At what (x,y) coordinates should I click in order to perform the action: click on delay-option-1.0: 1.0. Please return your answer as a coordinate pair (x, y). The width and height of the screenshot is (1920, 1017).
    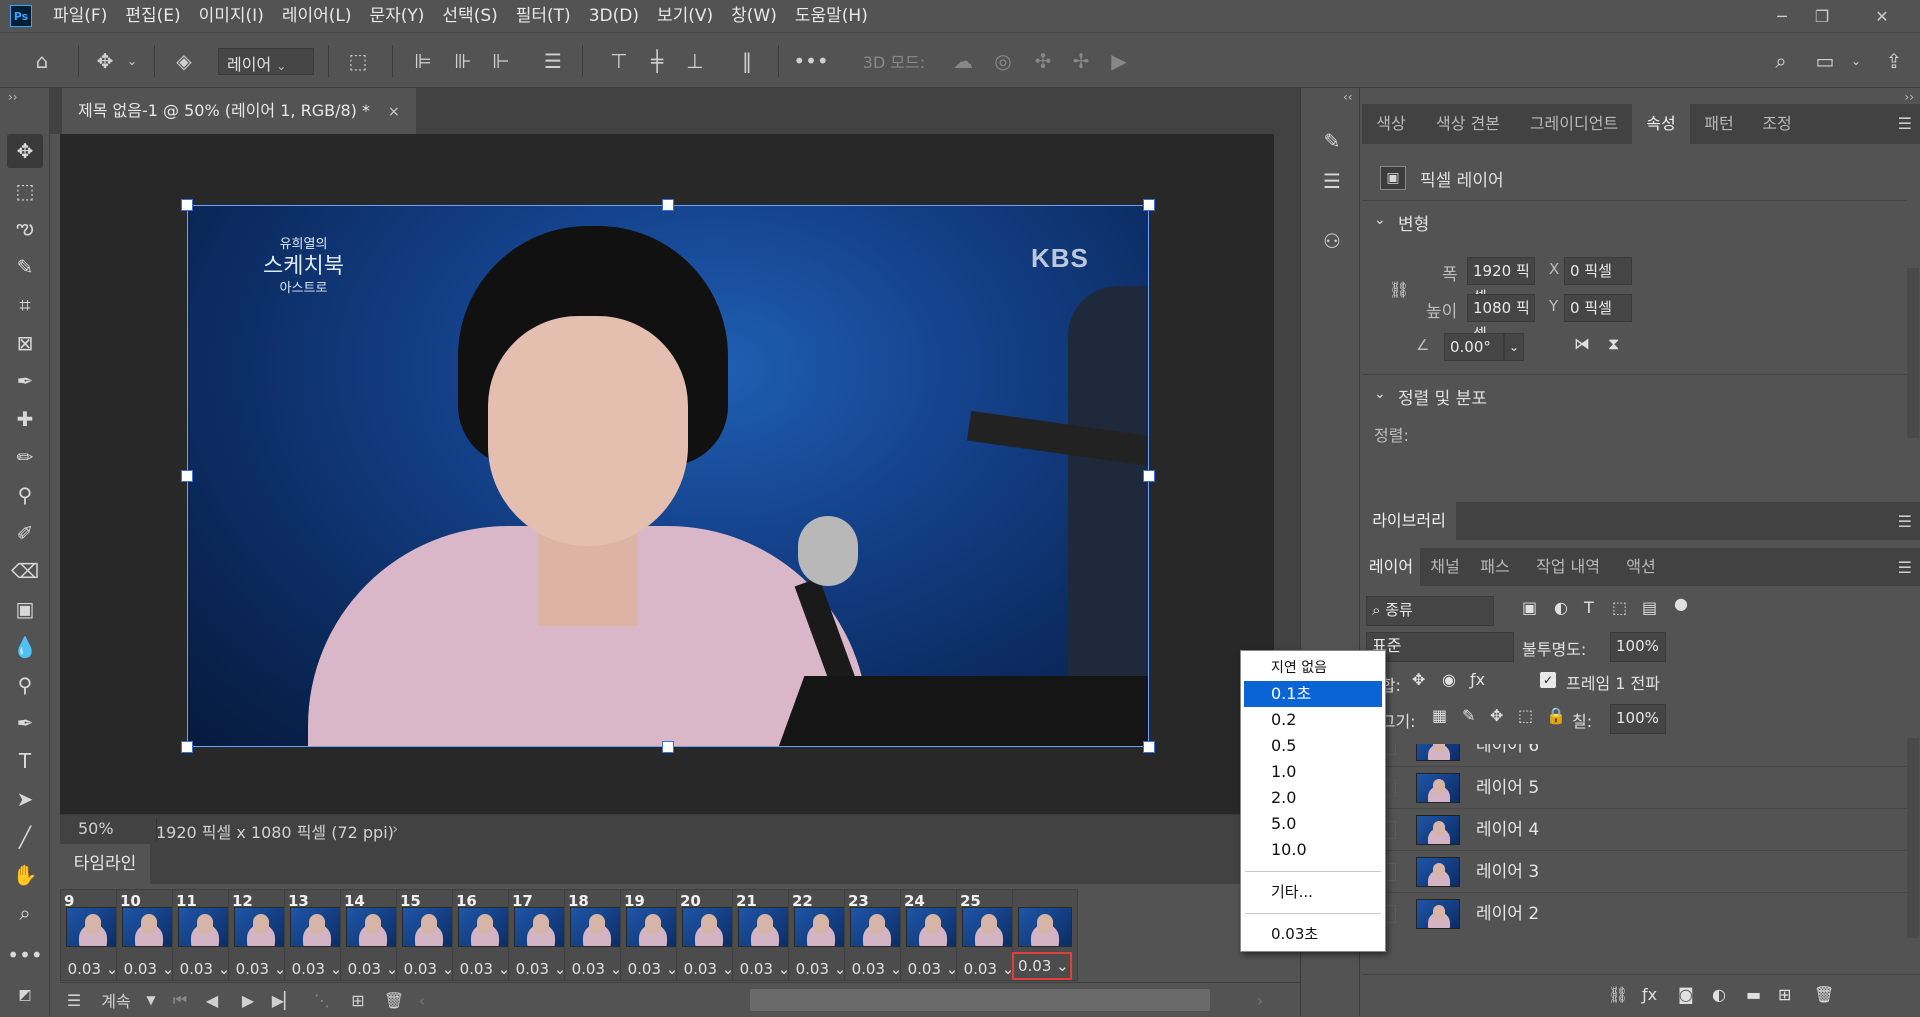
    Looking at the image, I should click on (1313, 772).